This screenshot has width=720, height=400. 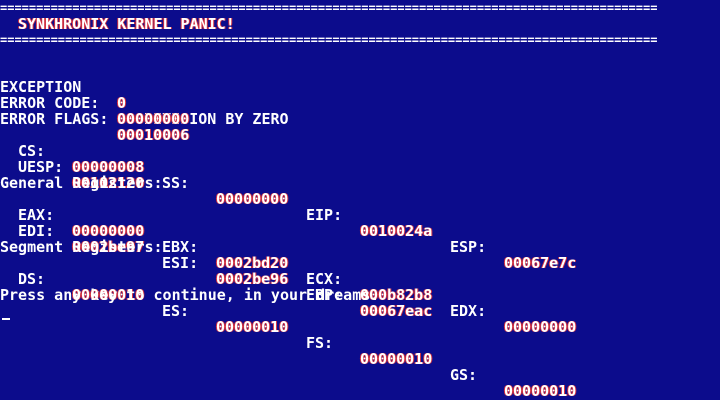 What do you see at coordinates (32, 279) in the screenshot?
I see `ds-label: DS:` at bounding box center [32, 279].